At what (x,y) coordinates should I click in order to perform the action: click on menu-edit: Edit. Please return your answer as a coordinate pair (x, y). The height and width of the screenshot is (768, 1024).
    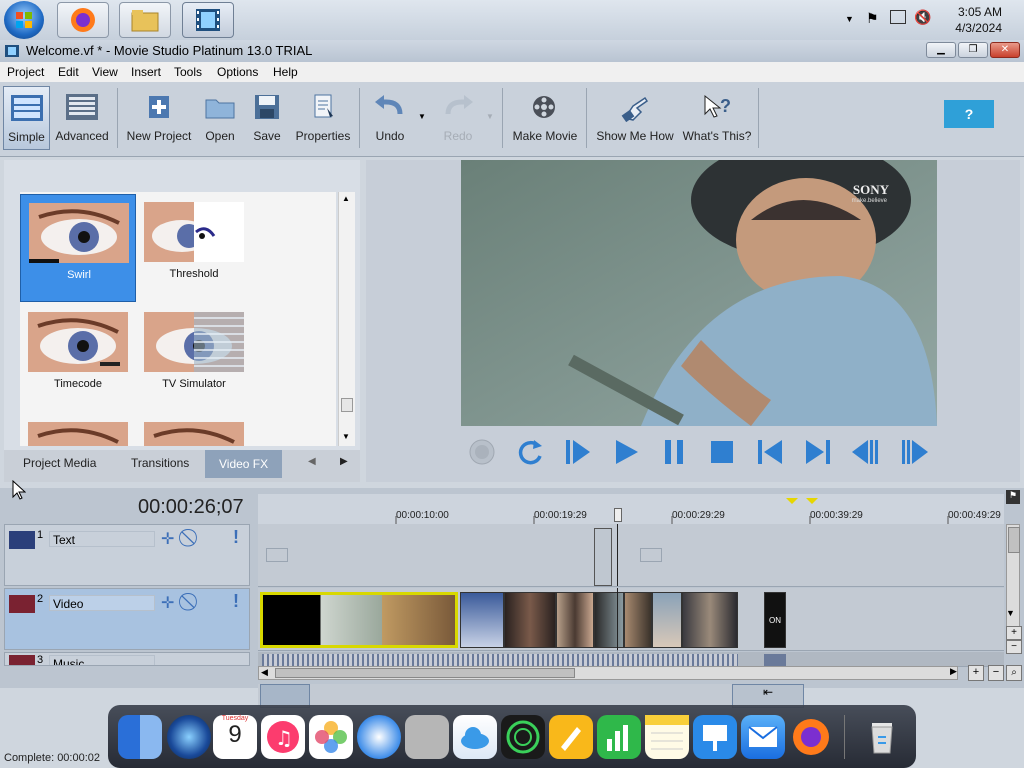
    Looking at the image, I should click on (68, 72).